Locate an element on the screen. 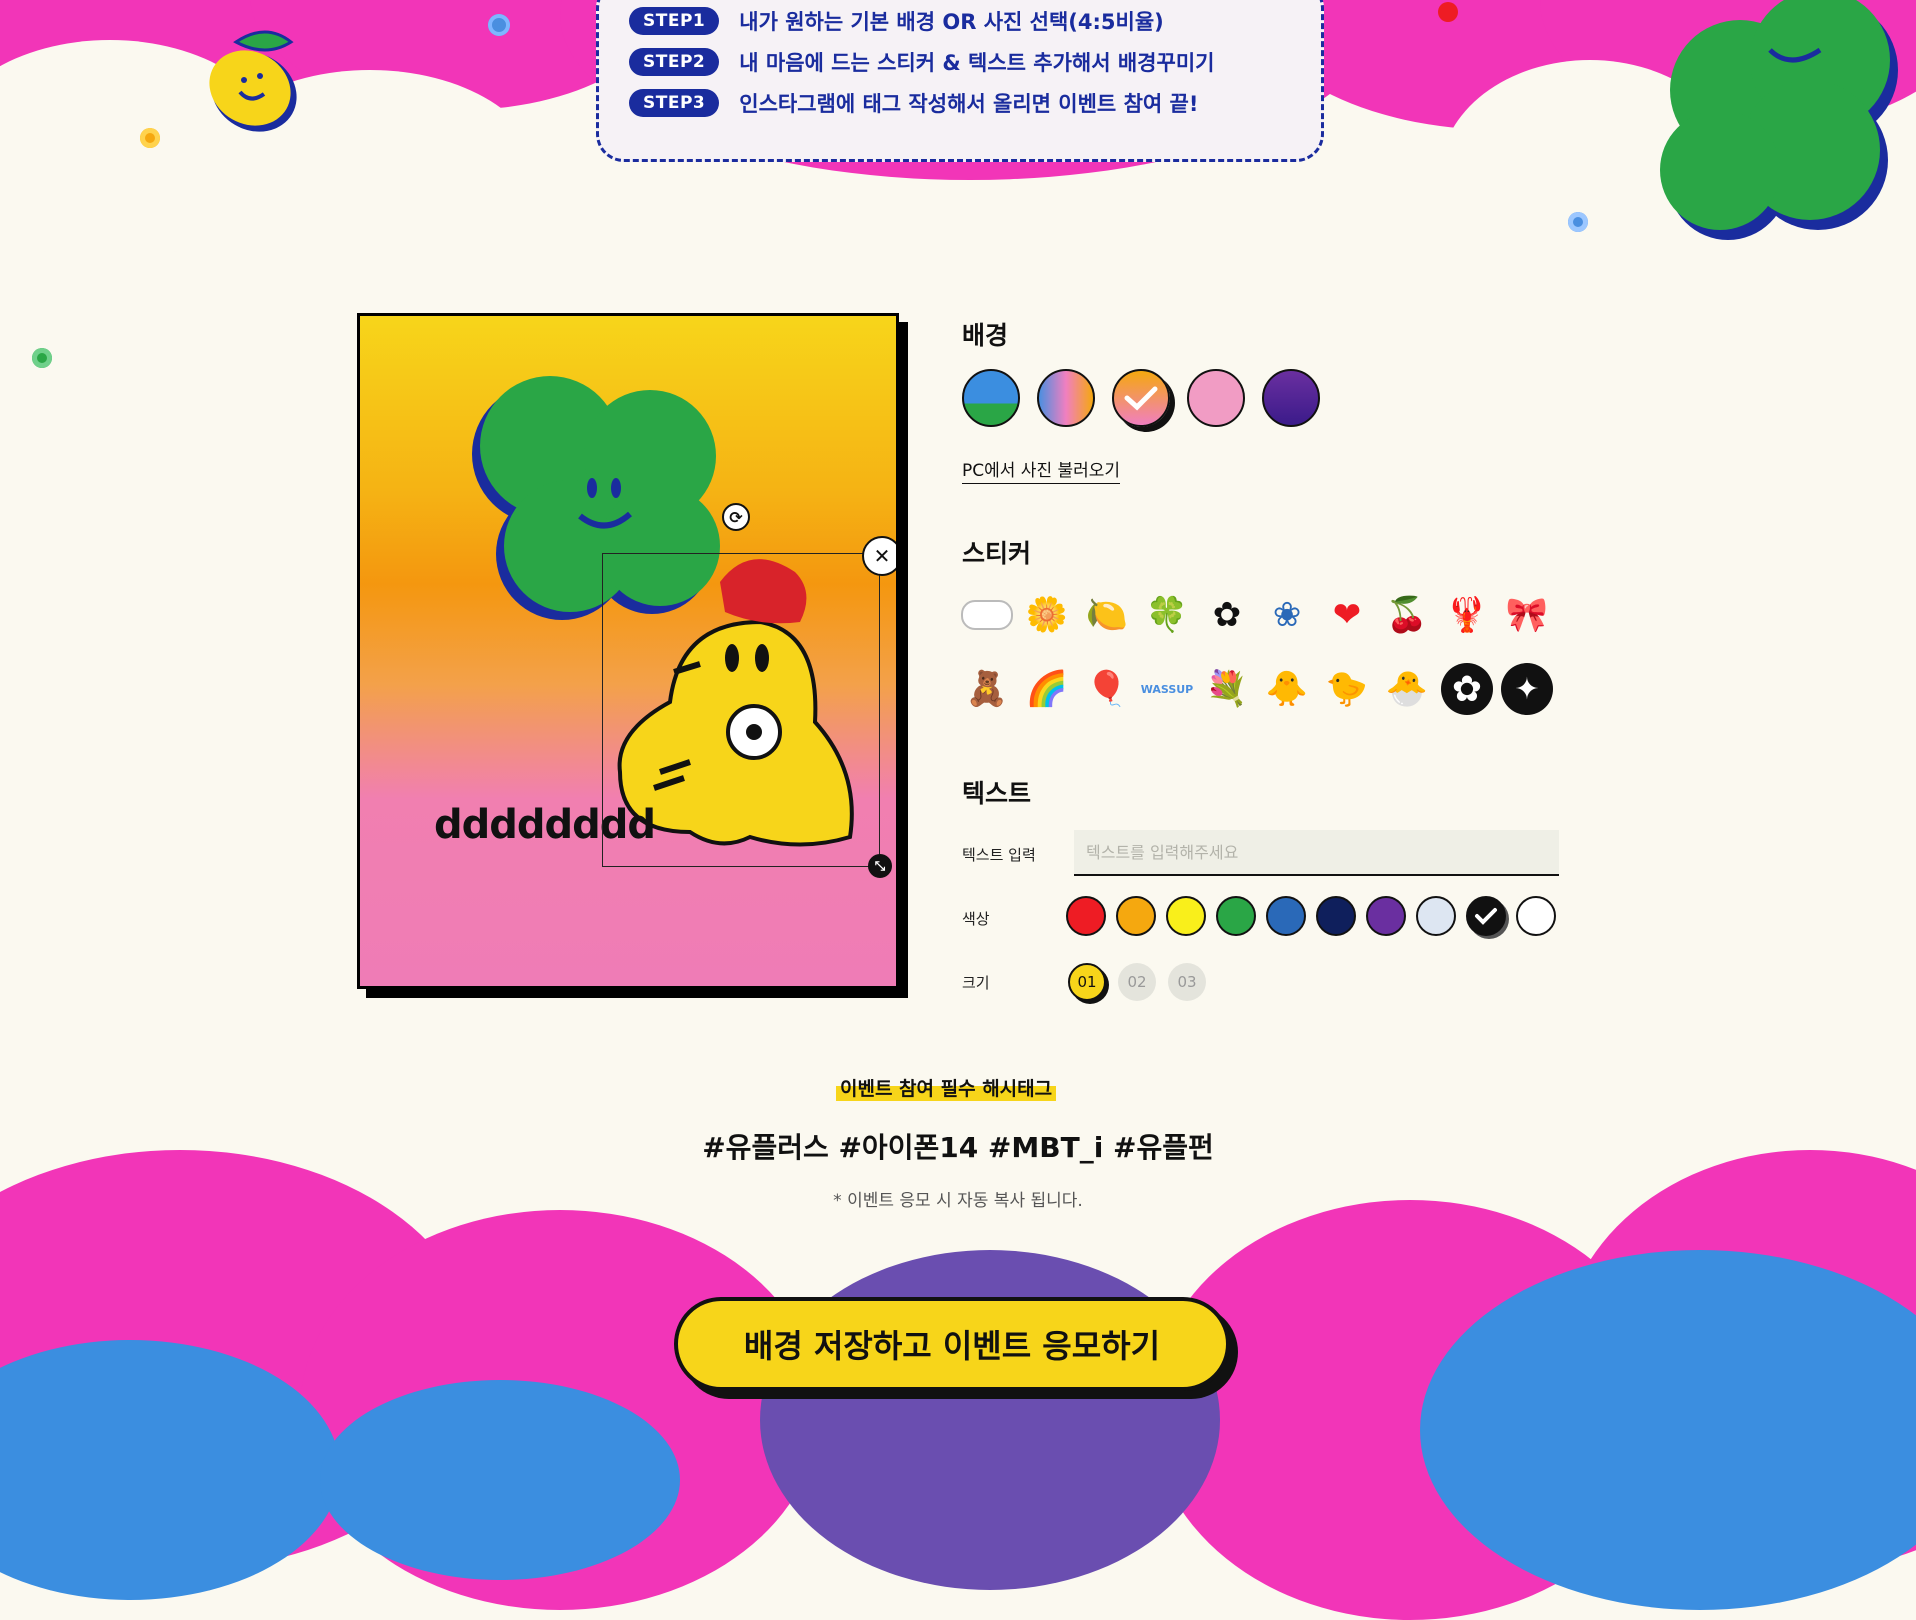 This screenshot has width=1916, height=1620. size-option-01: 01 is located at coordinates (1087, 982).